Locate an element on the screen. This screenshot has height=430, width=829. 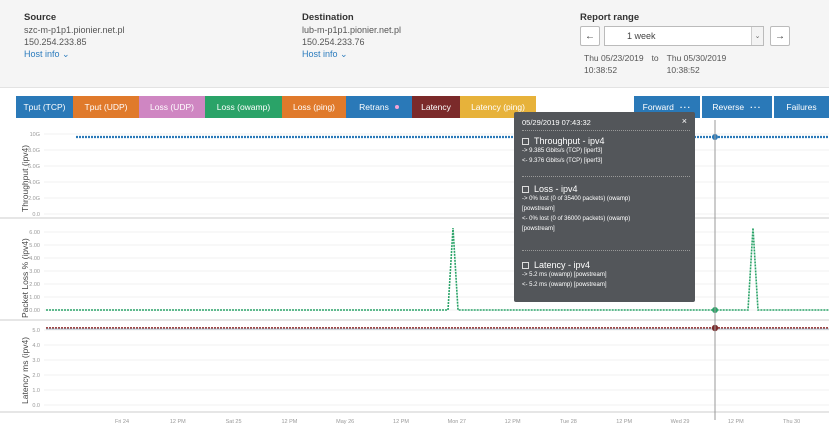
range-selected-value: 1 week is located at coordinates (641, 36).